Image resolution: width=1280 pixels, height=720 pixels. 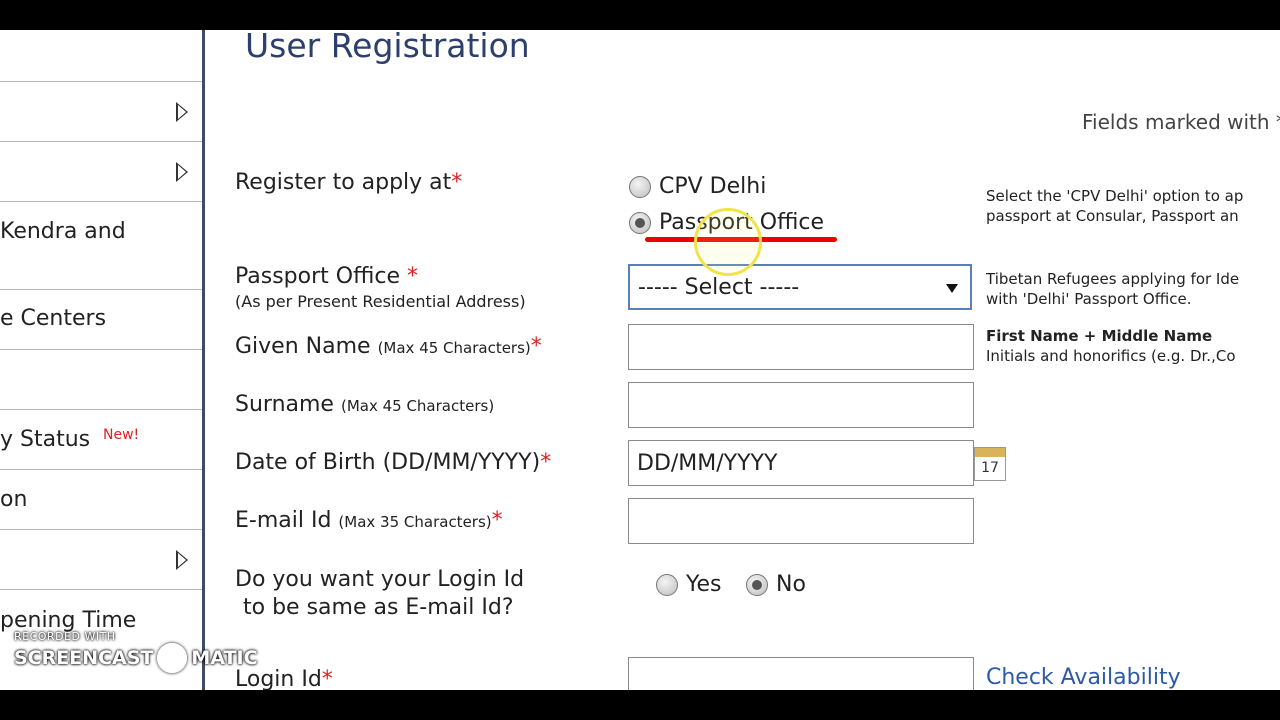 I want to click on email-input, so click(x=801, y=521).